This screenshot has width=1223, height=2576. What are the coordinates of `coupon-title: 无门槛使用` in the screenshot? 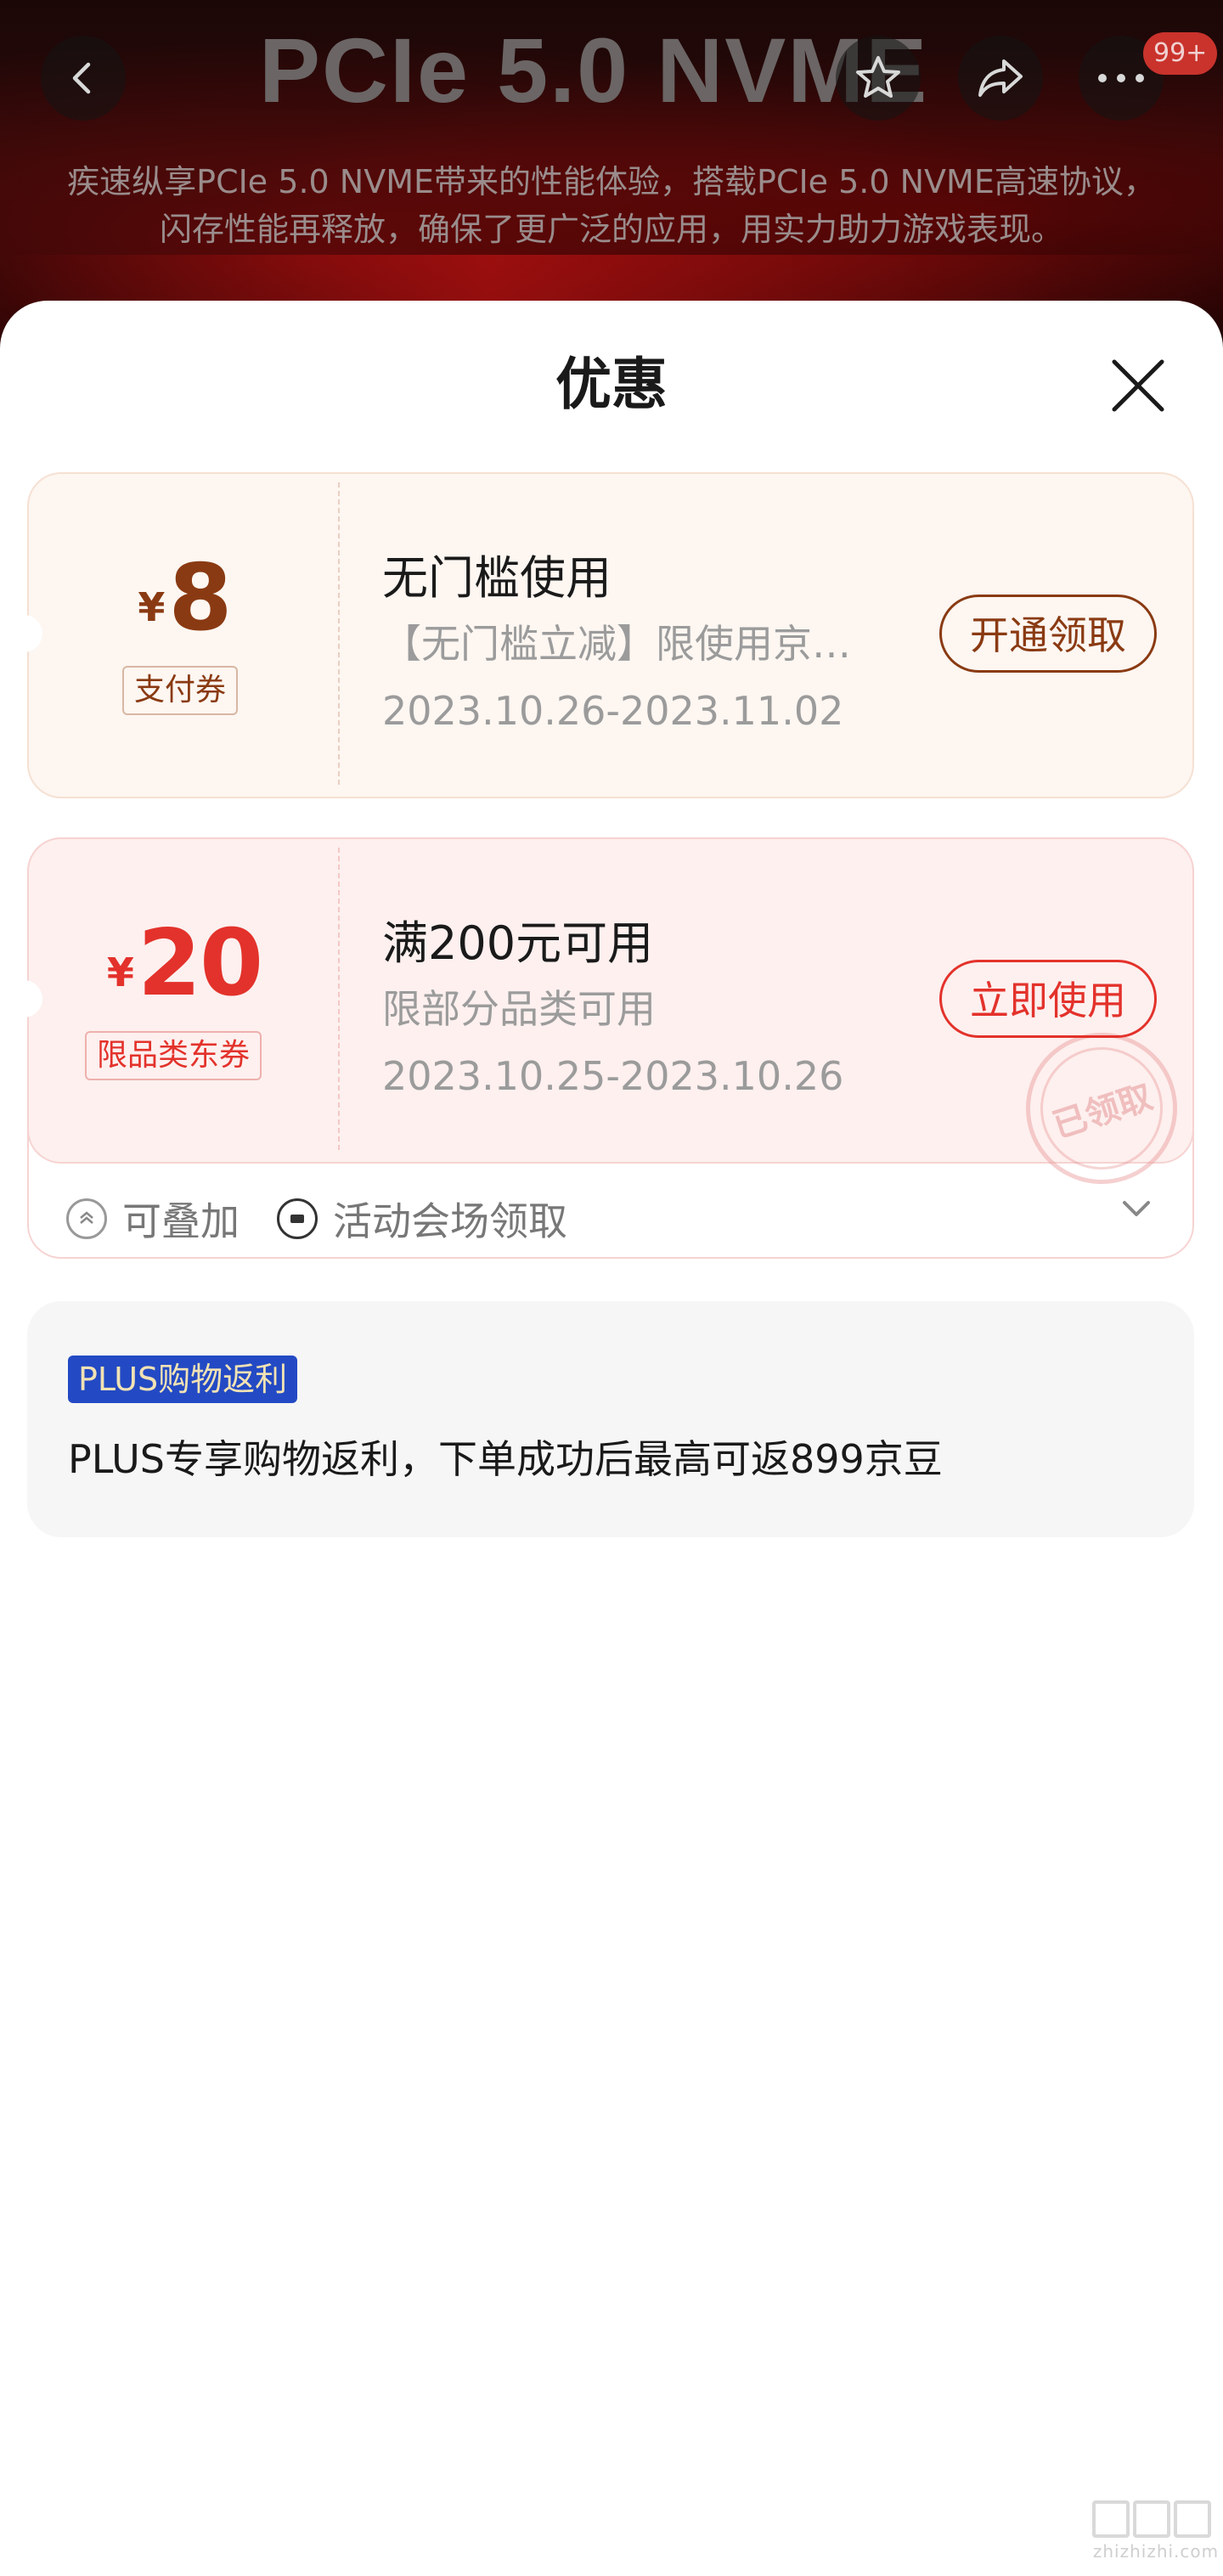 It's located at (497, 578).